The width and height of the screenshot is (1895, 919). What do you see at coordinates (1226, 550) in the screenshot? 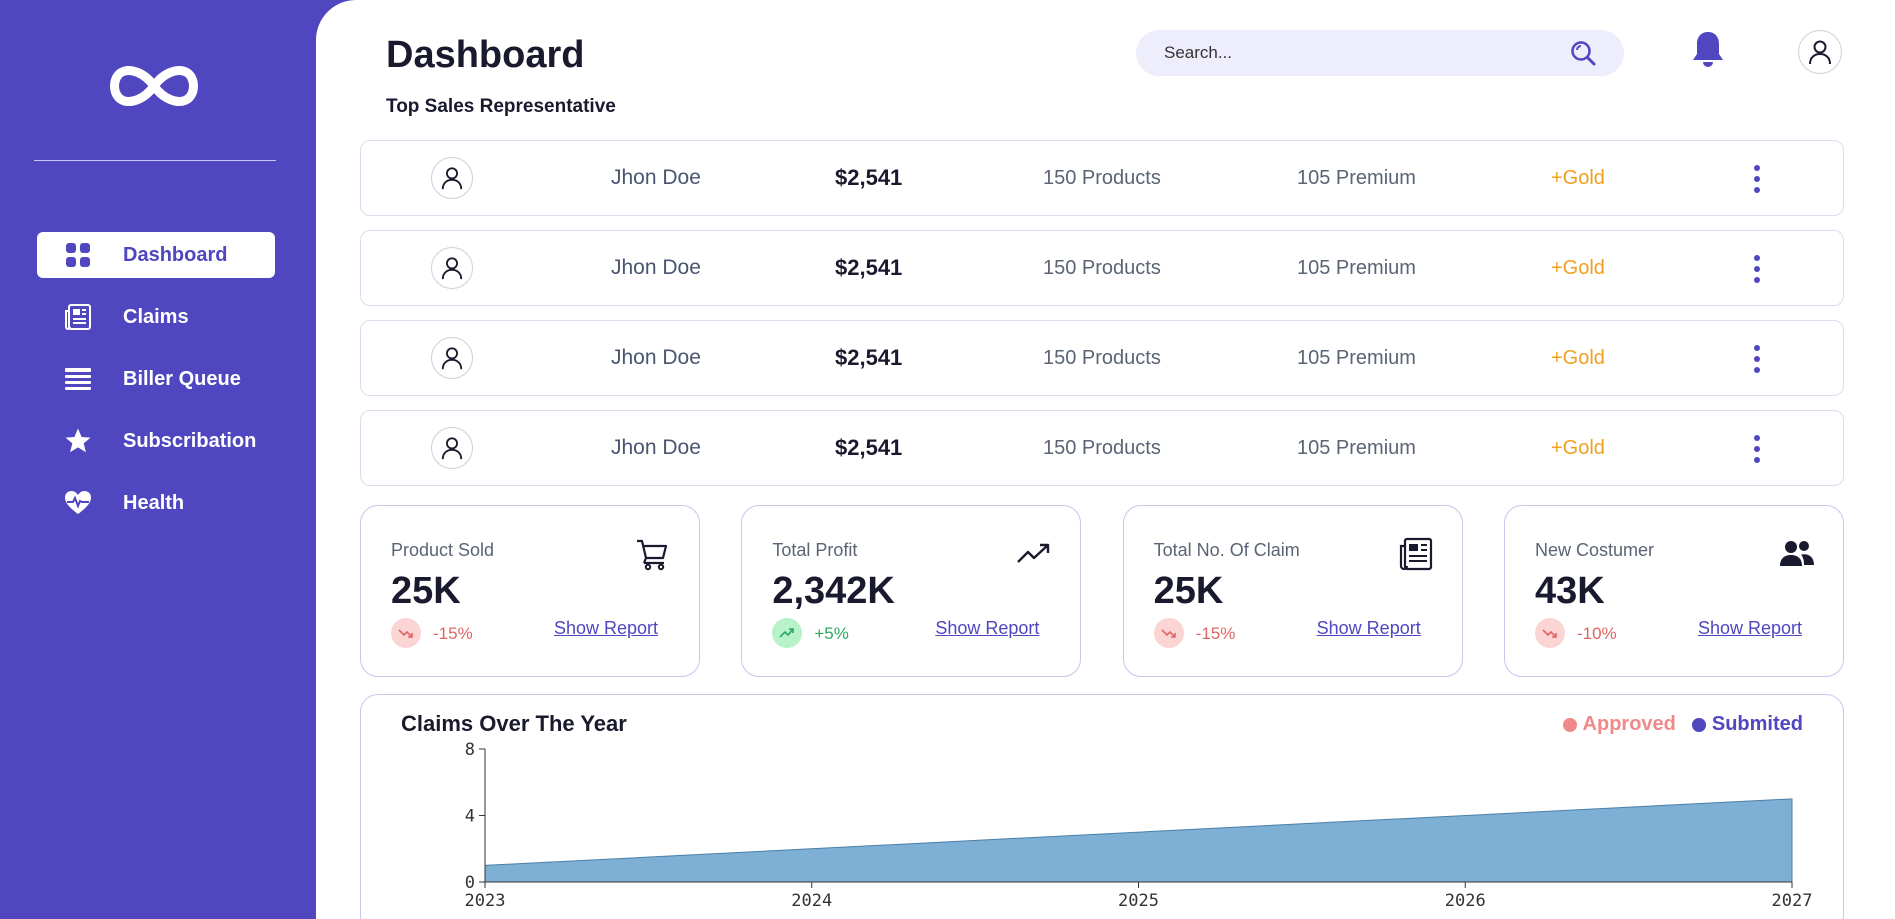
I see `stat-label: Total No. Of Claim` at bounding box center [1226, 550].